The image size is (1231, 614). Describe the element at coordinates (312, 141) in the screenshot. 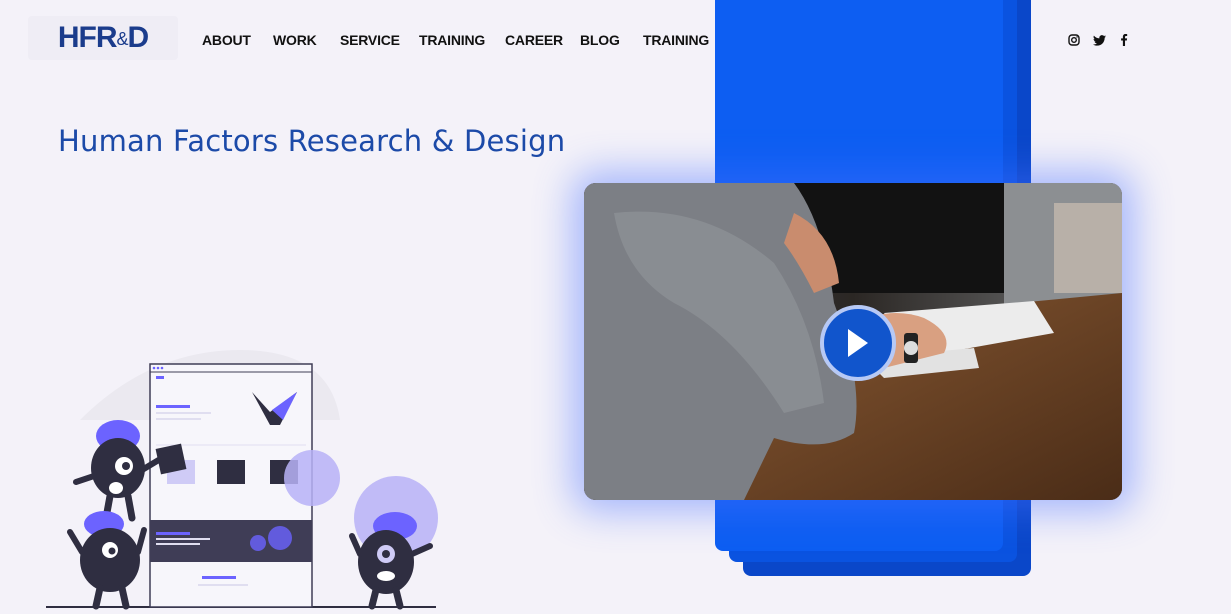

I see `hero-title: Human Factors Research & Design` at that location.